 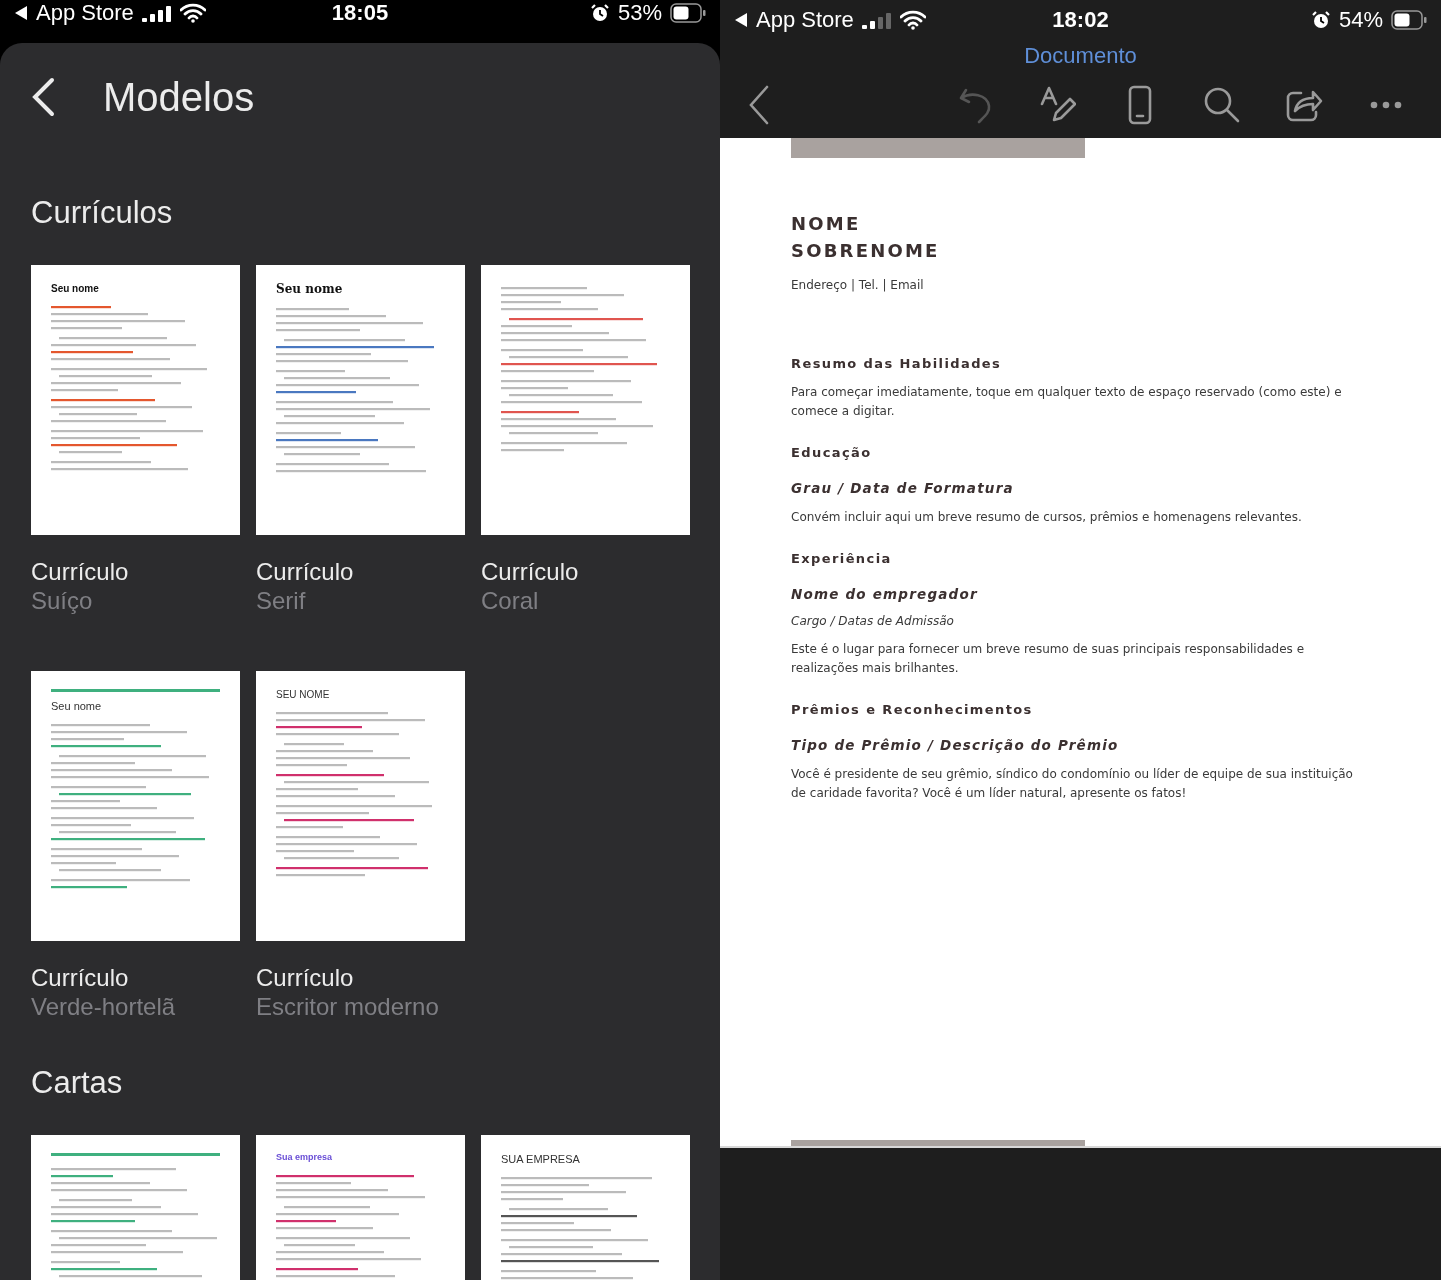 What do you see at coordinates (1067, 402) in the screenshot?
I see `body-text: Para começar imediatamente, toque em qualquer texto de espaço reservado (como este) e comece a digitar.` at bounding box center [1067, 402].